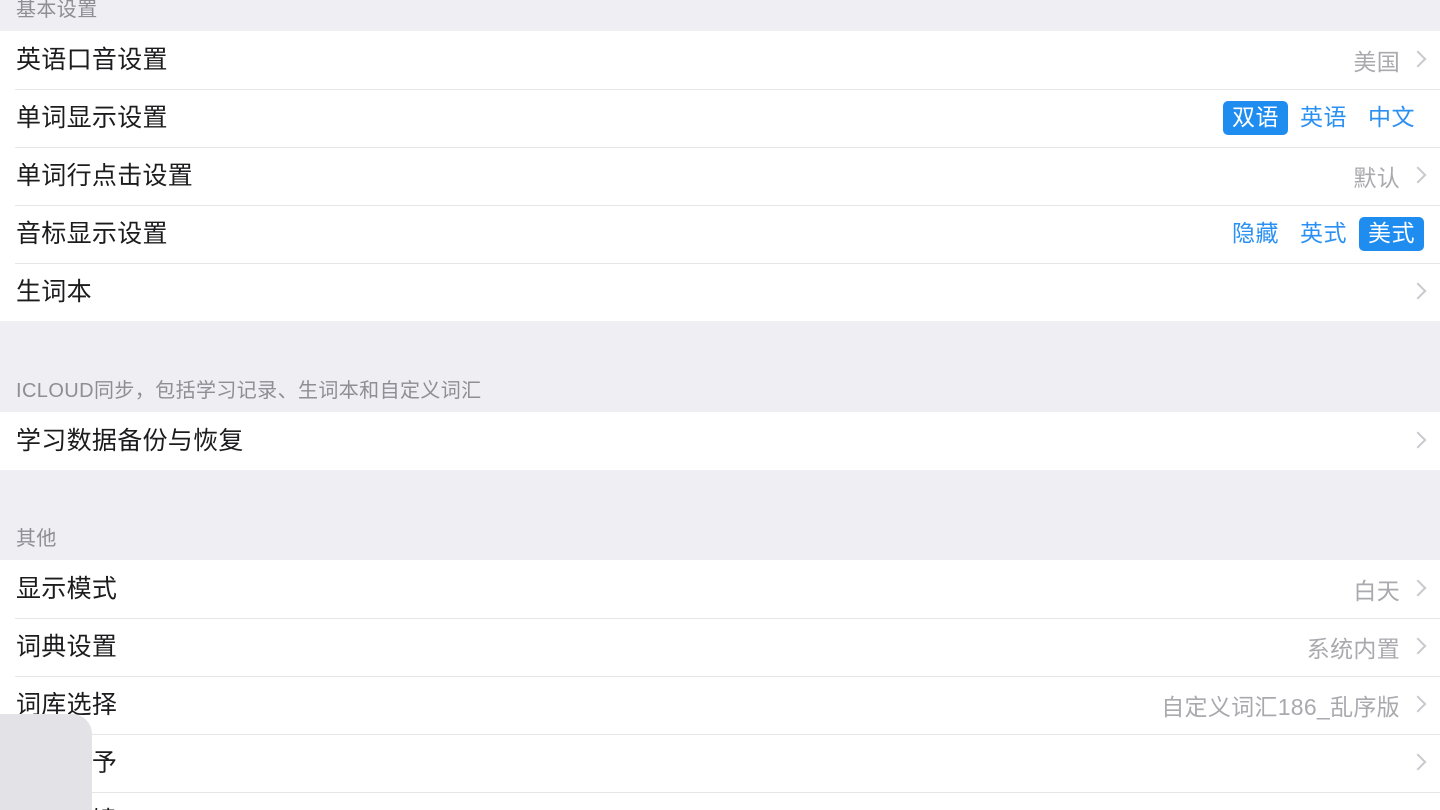  I want to click on row-wordbank-selection-value: 自定义词汇186_乱序版, so click(1280, 707).